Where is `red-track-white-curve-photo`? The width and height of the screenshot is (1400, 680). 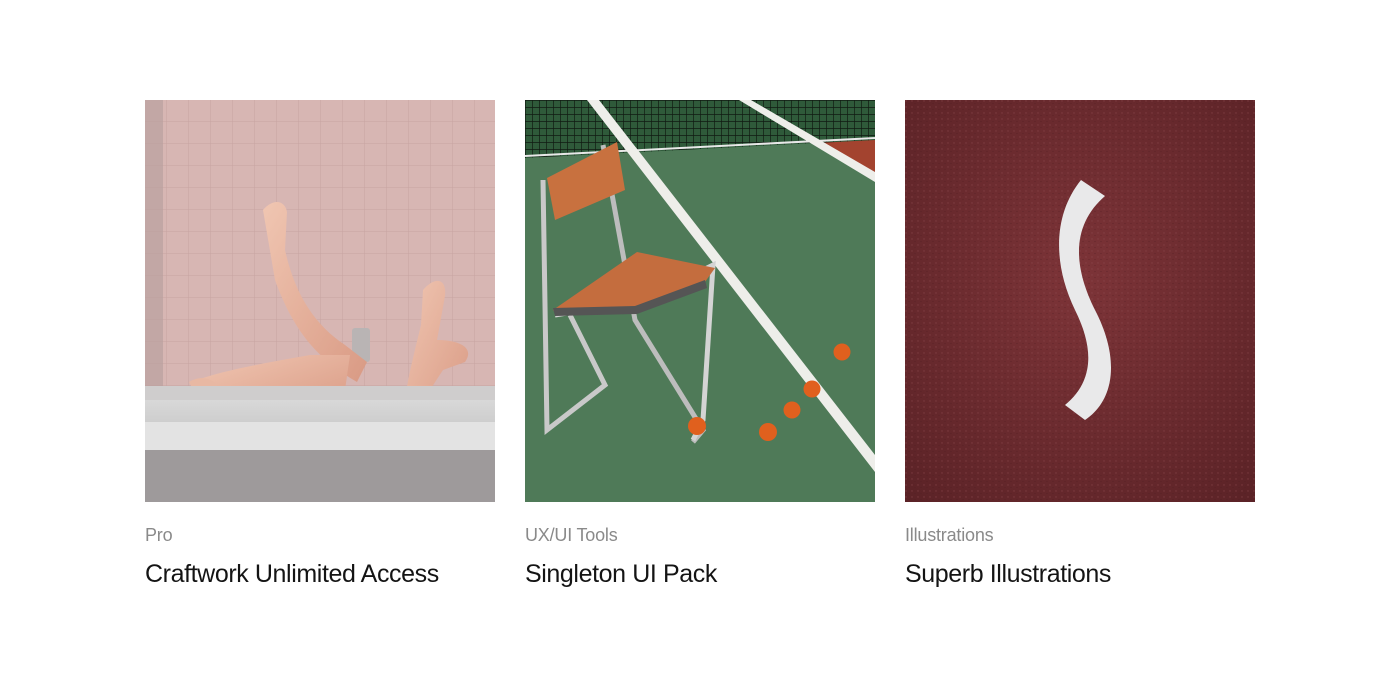 red-track-white-curve-photo is located at coordinates (1080, 301).